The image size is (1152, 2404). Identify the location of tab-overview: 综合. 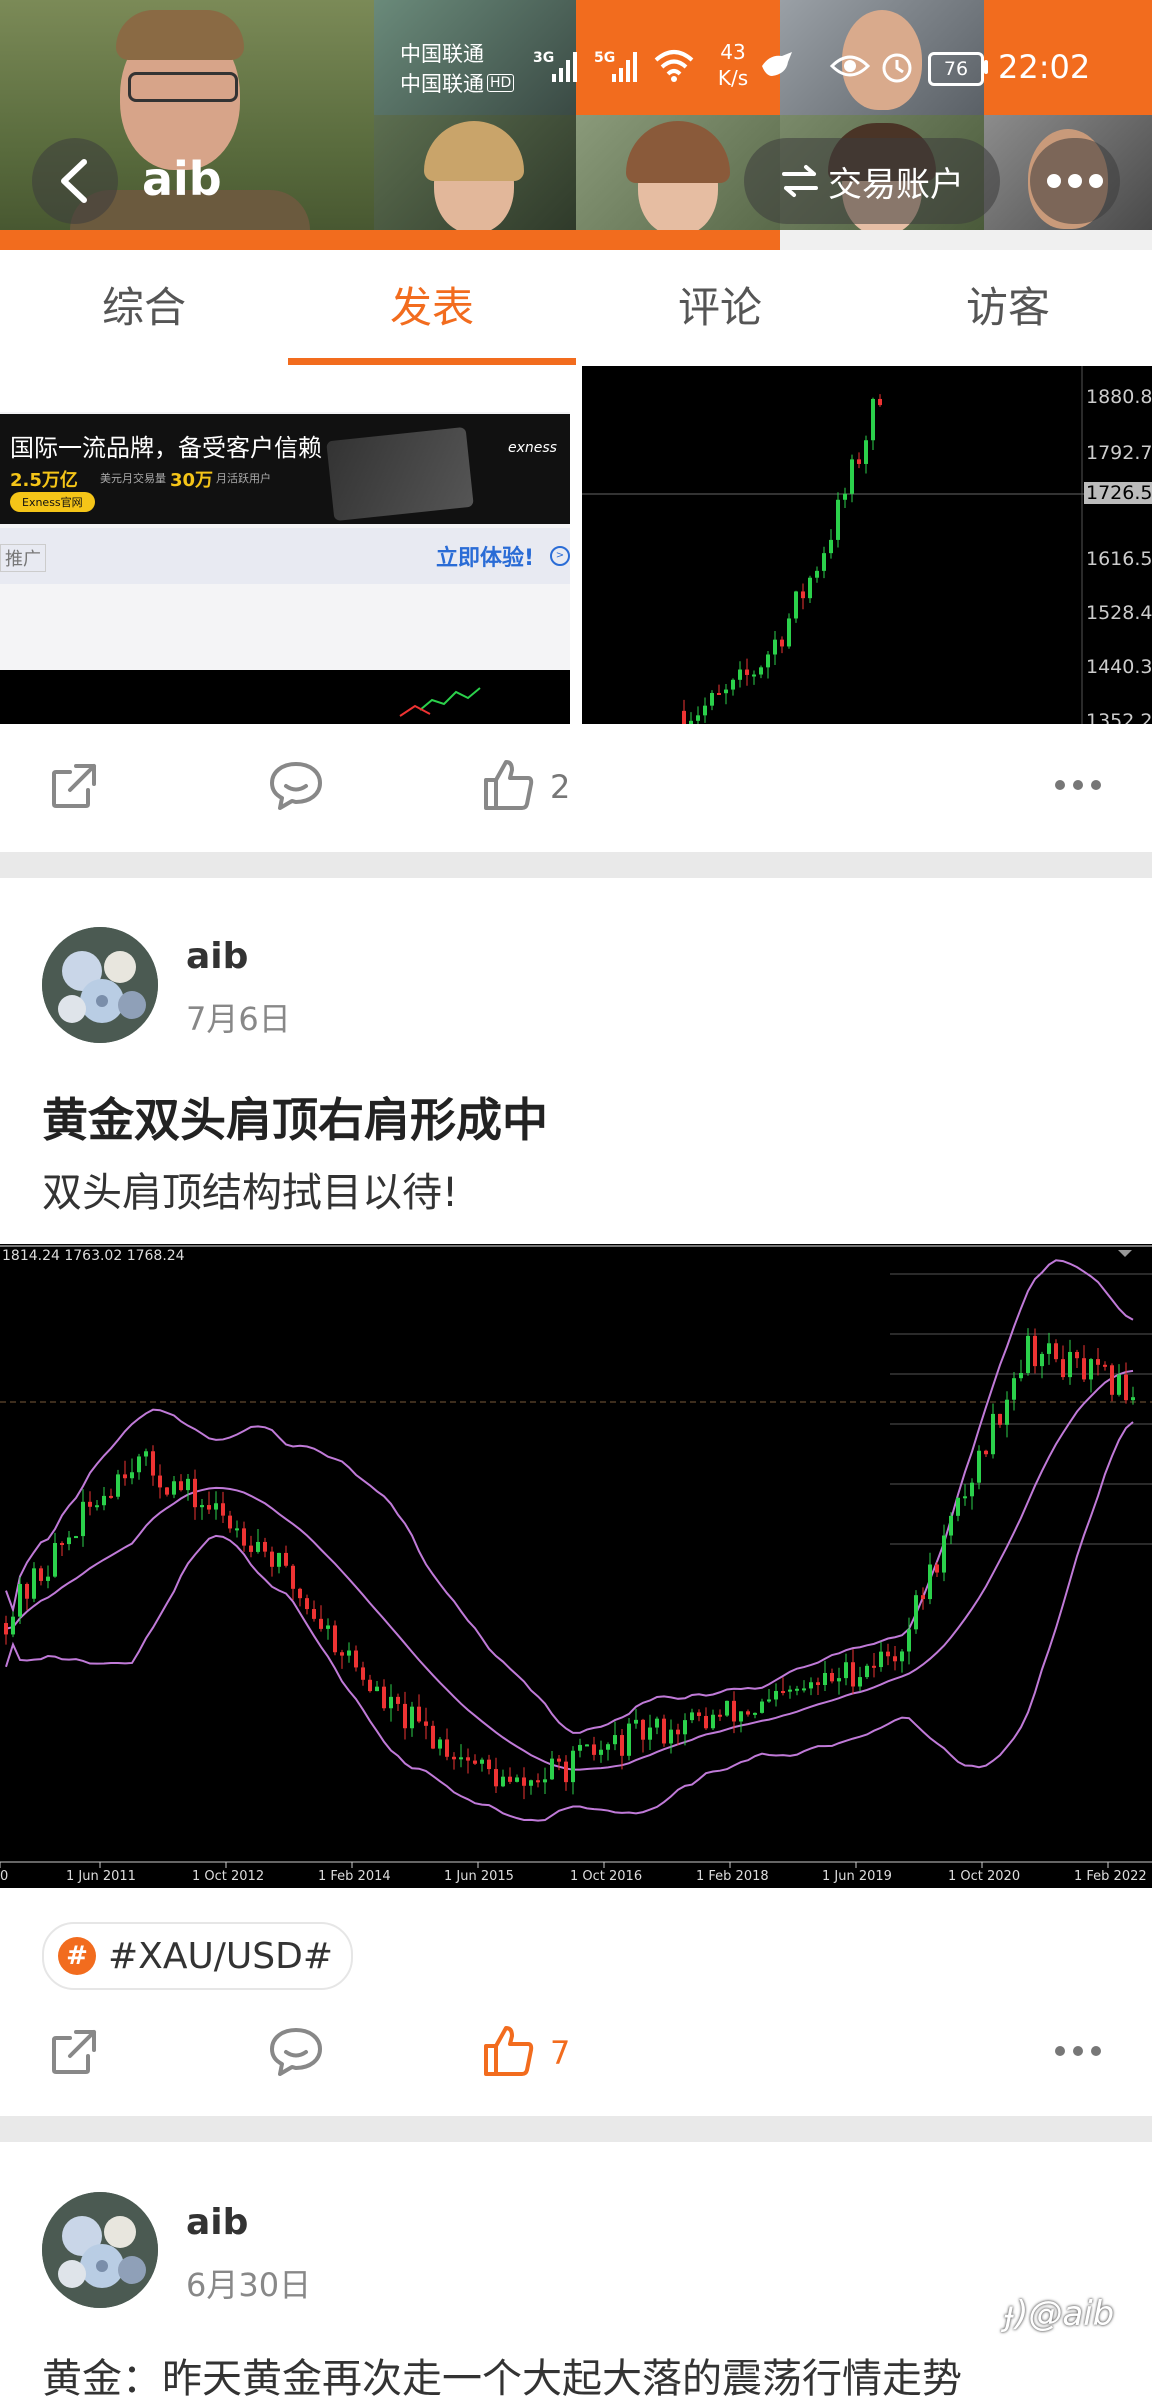
(144, 308).